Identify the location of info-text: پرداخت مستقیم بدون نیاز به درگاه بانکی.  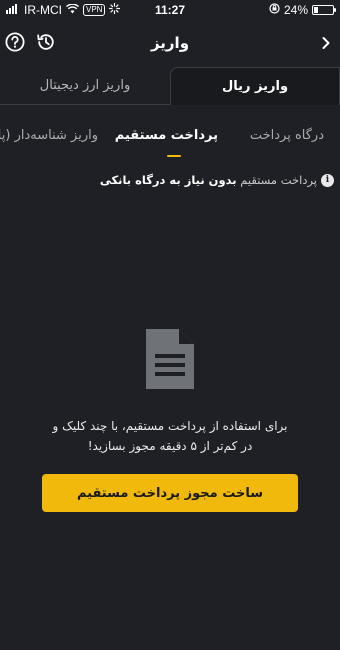
(208, 180).